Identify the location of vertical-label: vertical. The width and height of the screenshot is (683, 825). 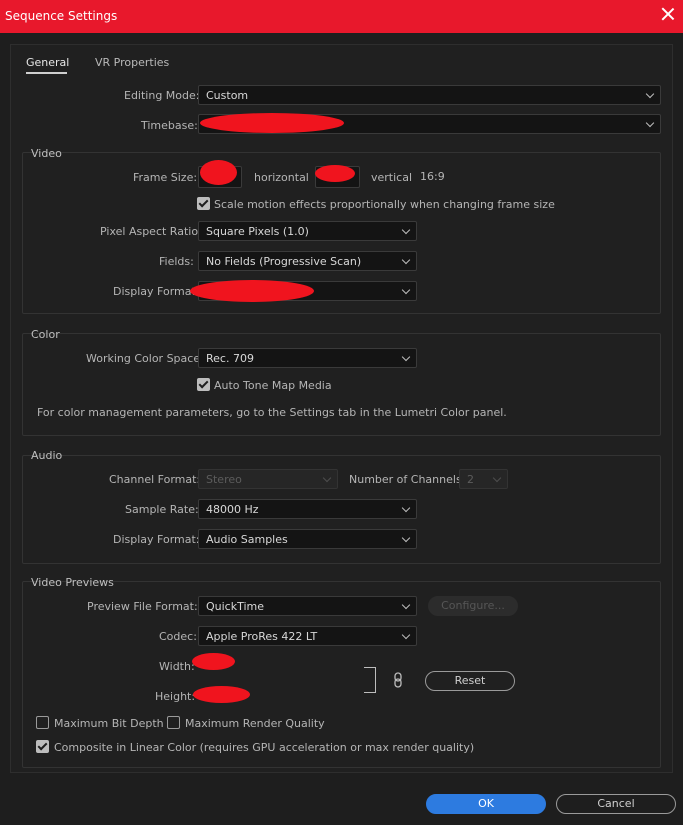
(392, 177).